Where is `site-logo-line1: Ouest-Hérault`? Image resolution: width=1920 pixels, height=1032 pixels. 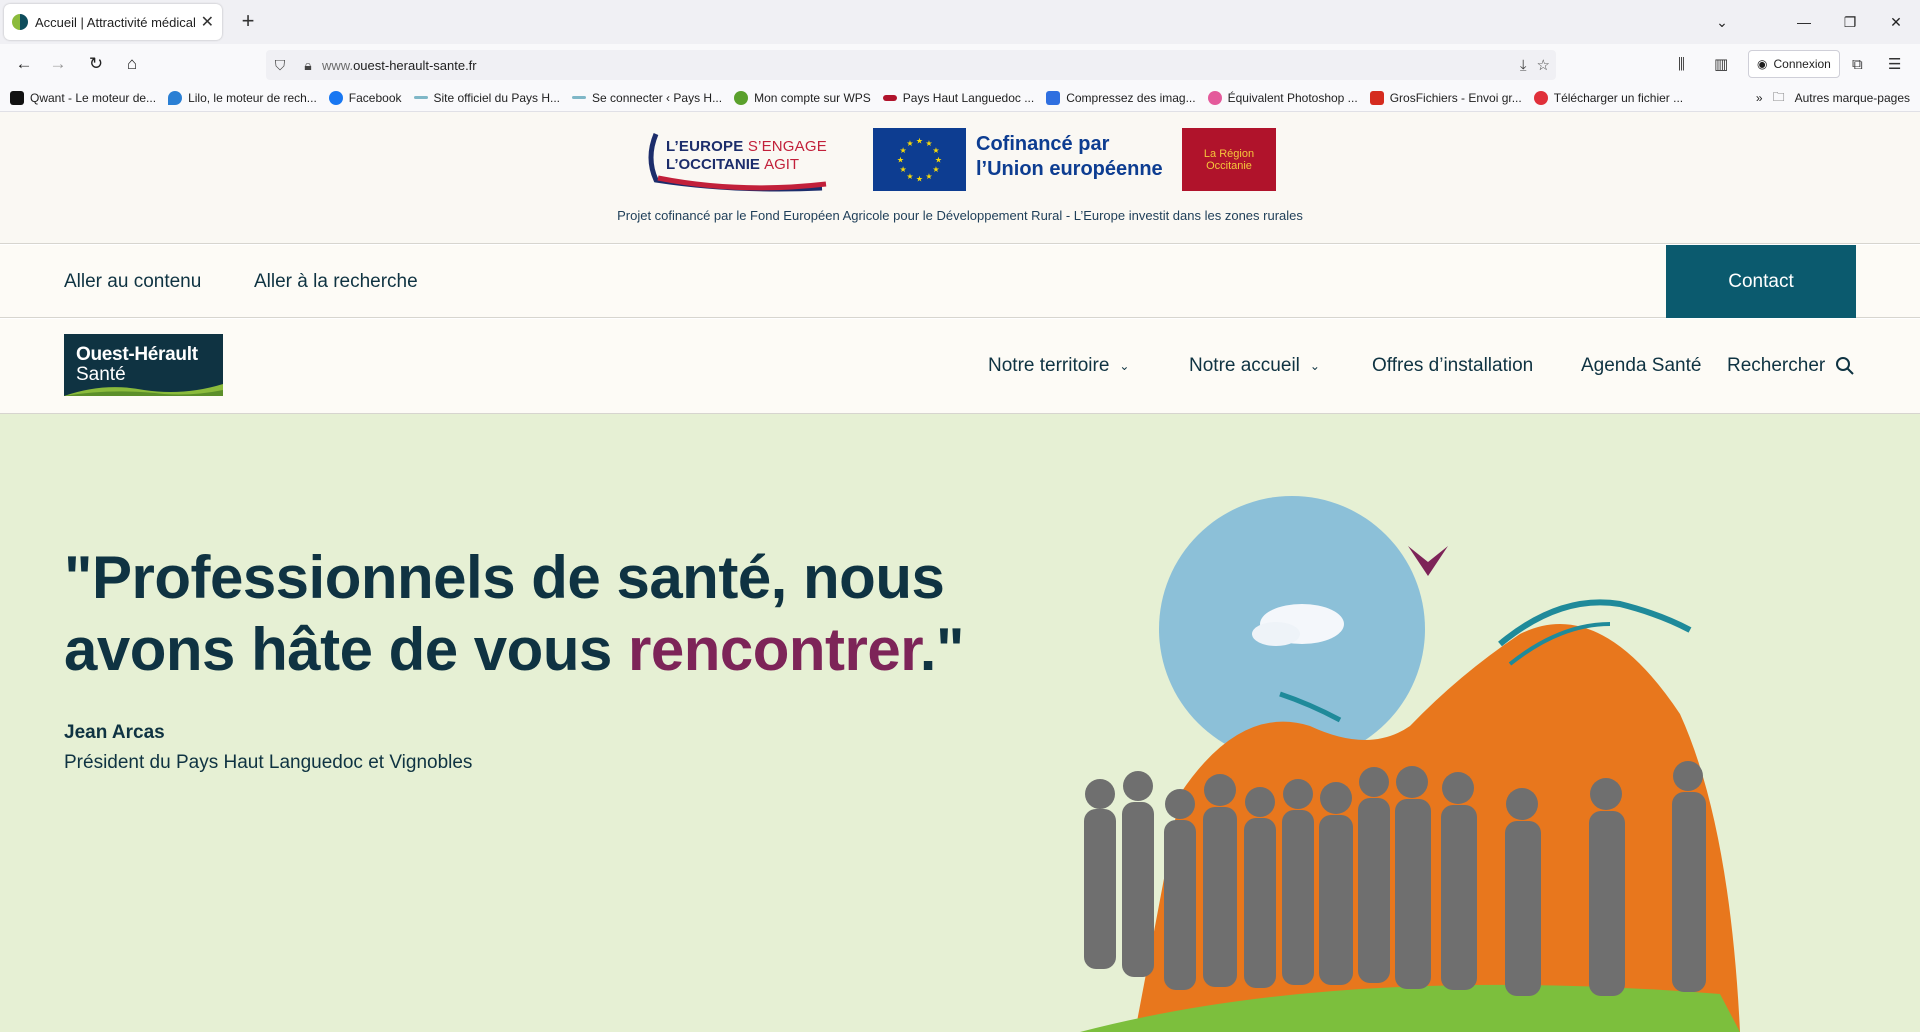 site-logo-line1: Ouest-Hérault is located at coordinates (137, 354).